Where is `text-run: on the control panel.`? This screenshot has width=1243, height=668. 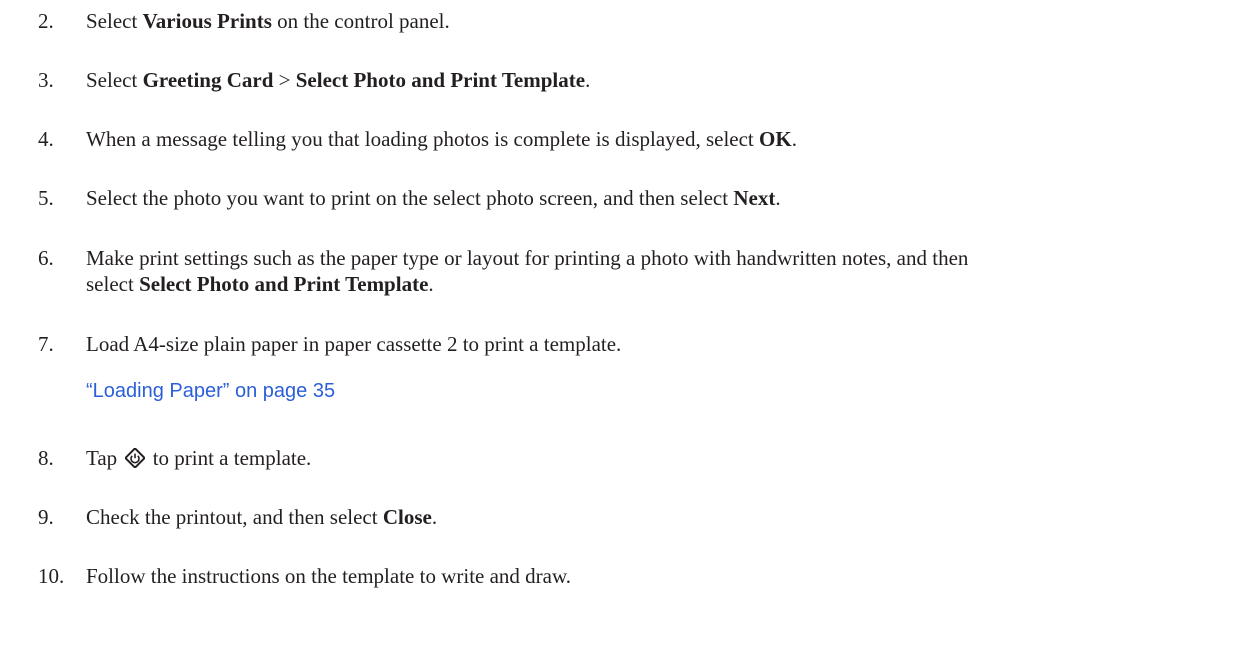 text-run: on the control panel. is located at coordinates (360, 21).